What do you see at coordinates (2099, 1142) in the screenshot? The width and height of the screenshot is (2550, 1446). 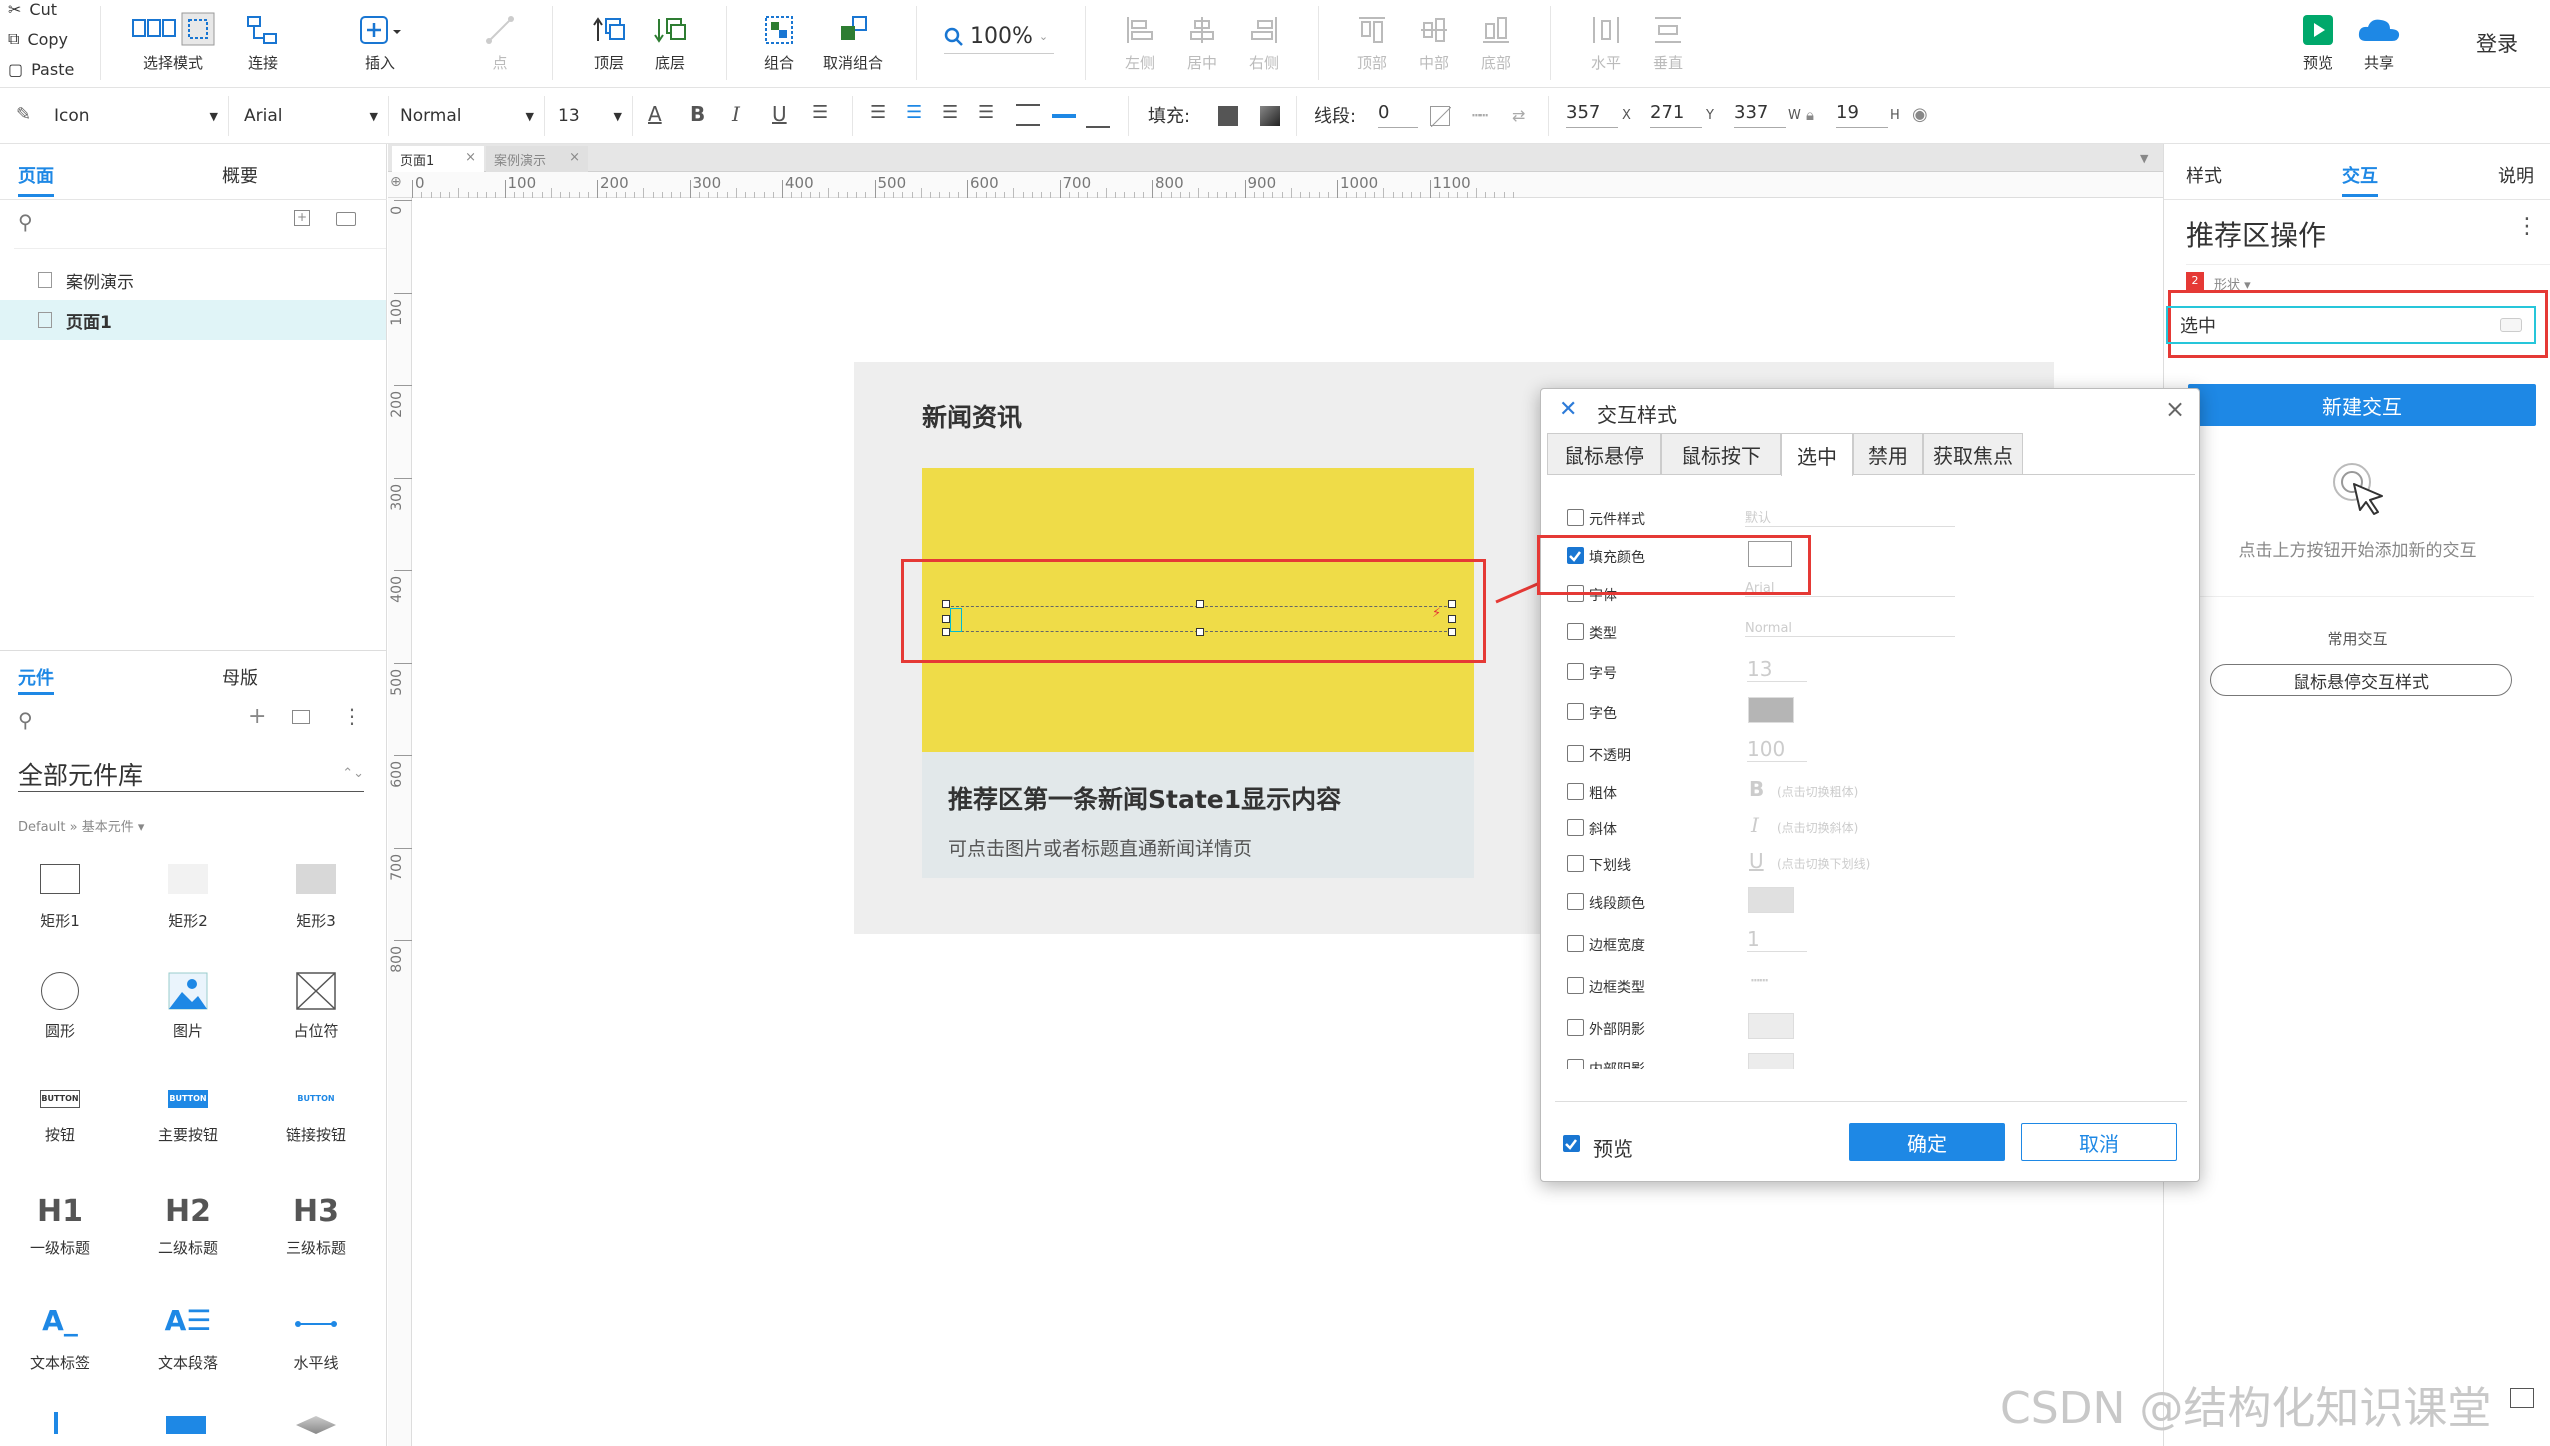 I see `cancel-button: 取消` at bounding box center [2099, 1142].